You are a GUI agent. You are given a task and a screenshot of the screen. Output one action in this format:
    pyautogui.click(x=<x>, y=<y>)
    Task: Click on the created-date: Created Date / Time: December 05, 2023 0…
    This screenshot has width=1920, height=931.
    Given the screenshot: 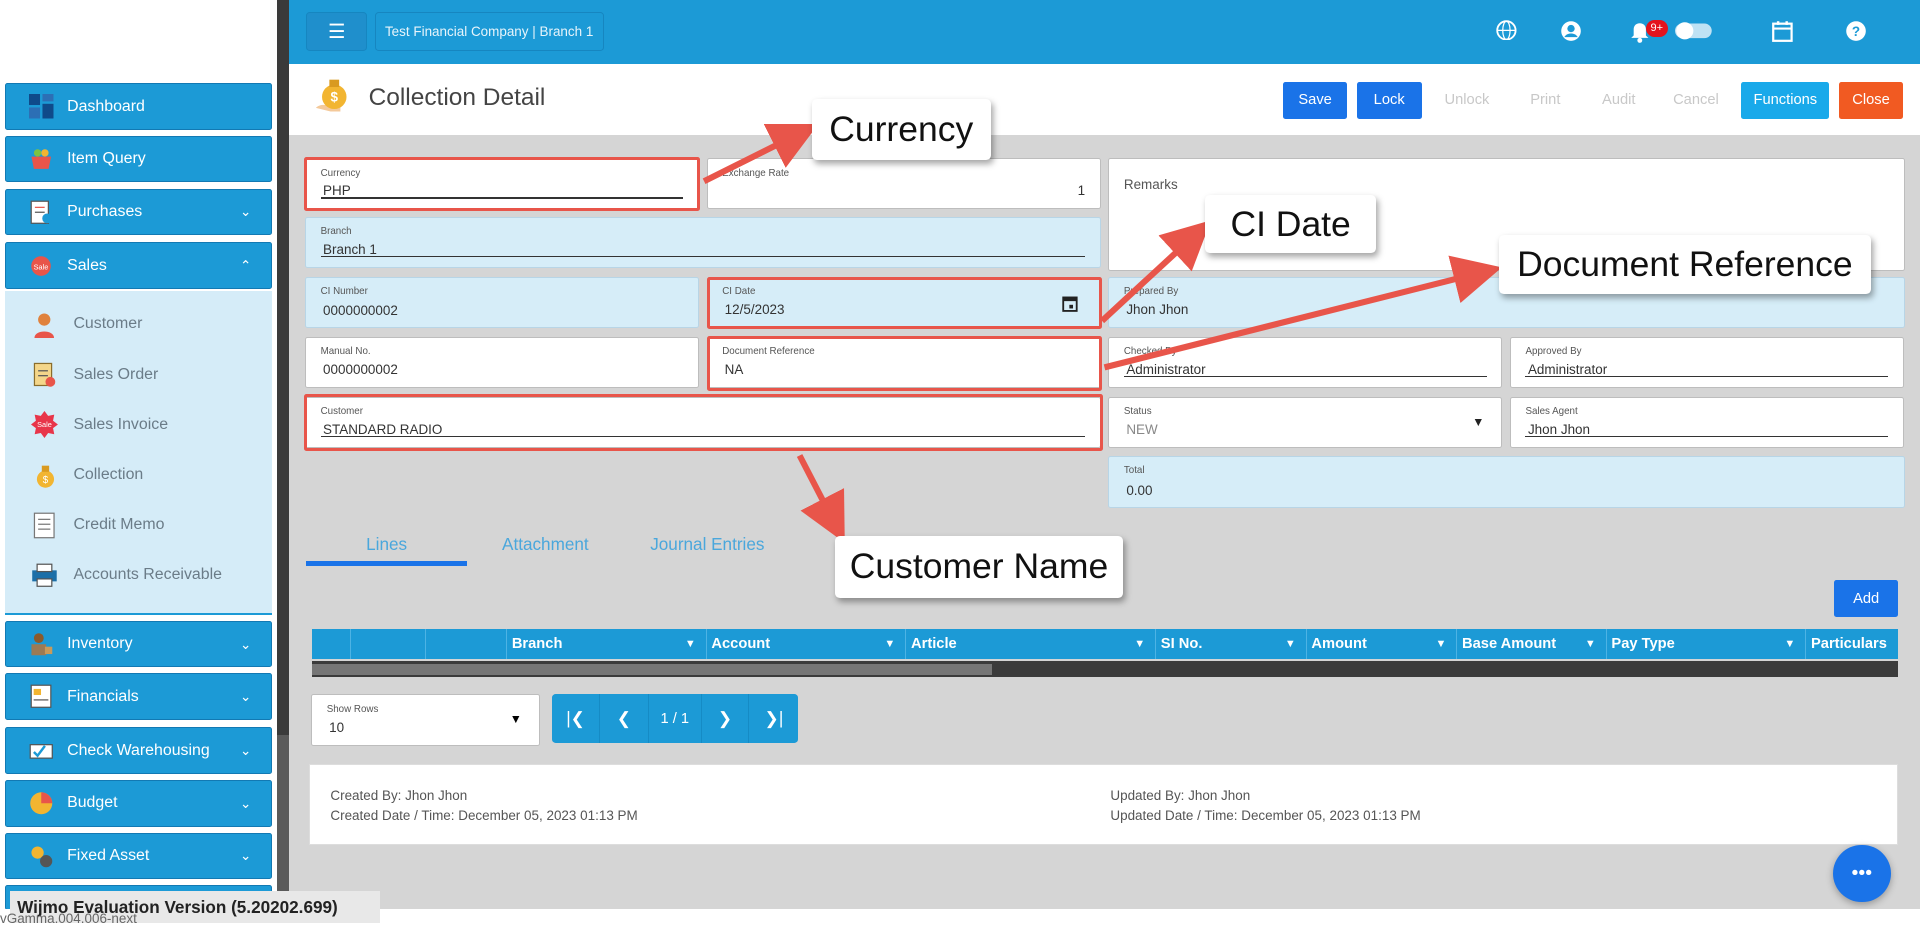 What is the action you would take?
    pyautogui.click(x=484, y=815)
    